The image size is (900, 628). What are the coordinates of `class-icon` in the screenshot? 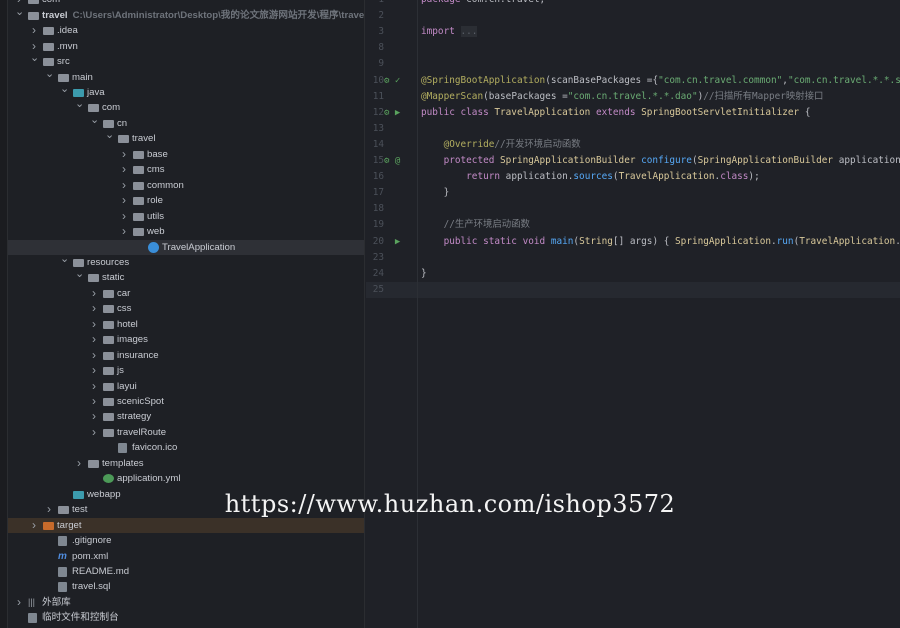 It's located at (153, 247).